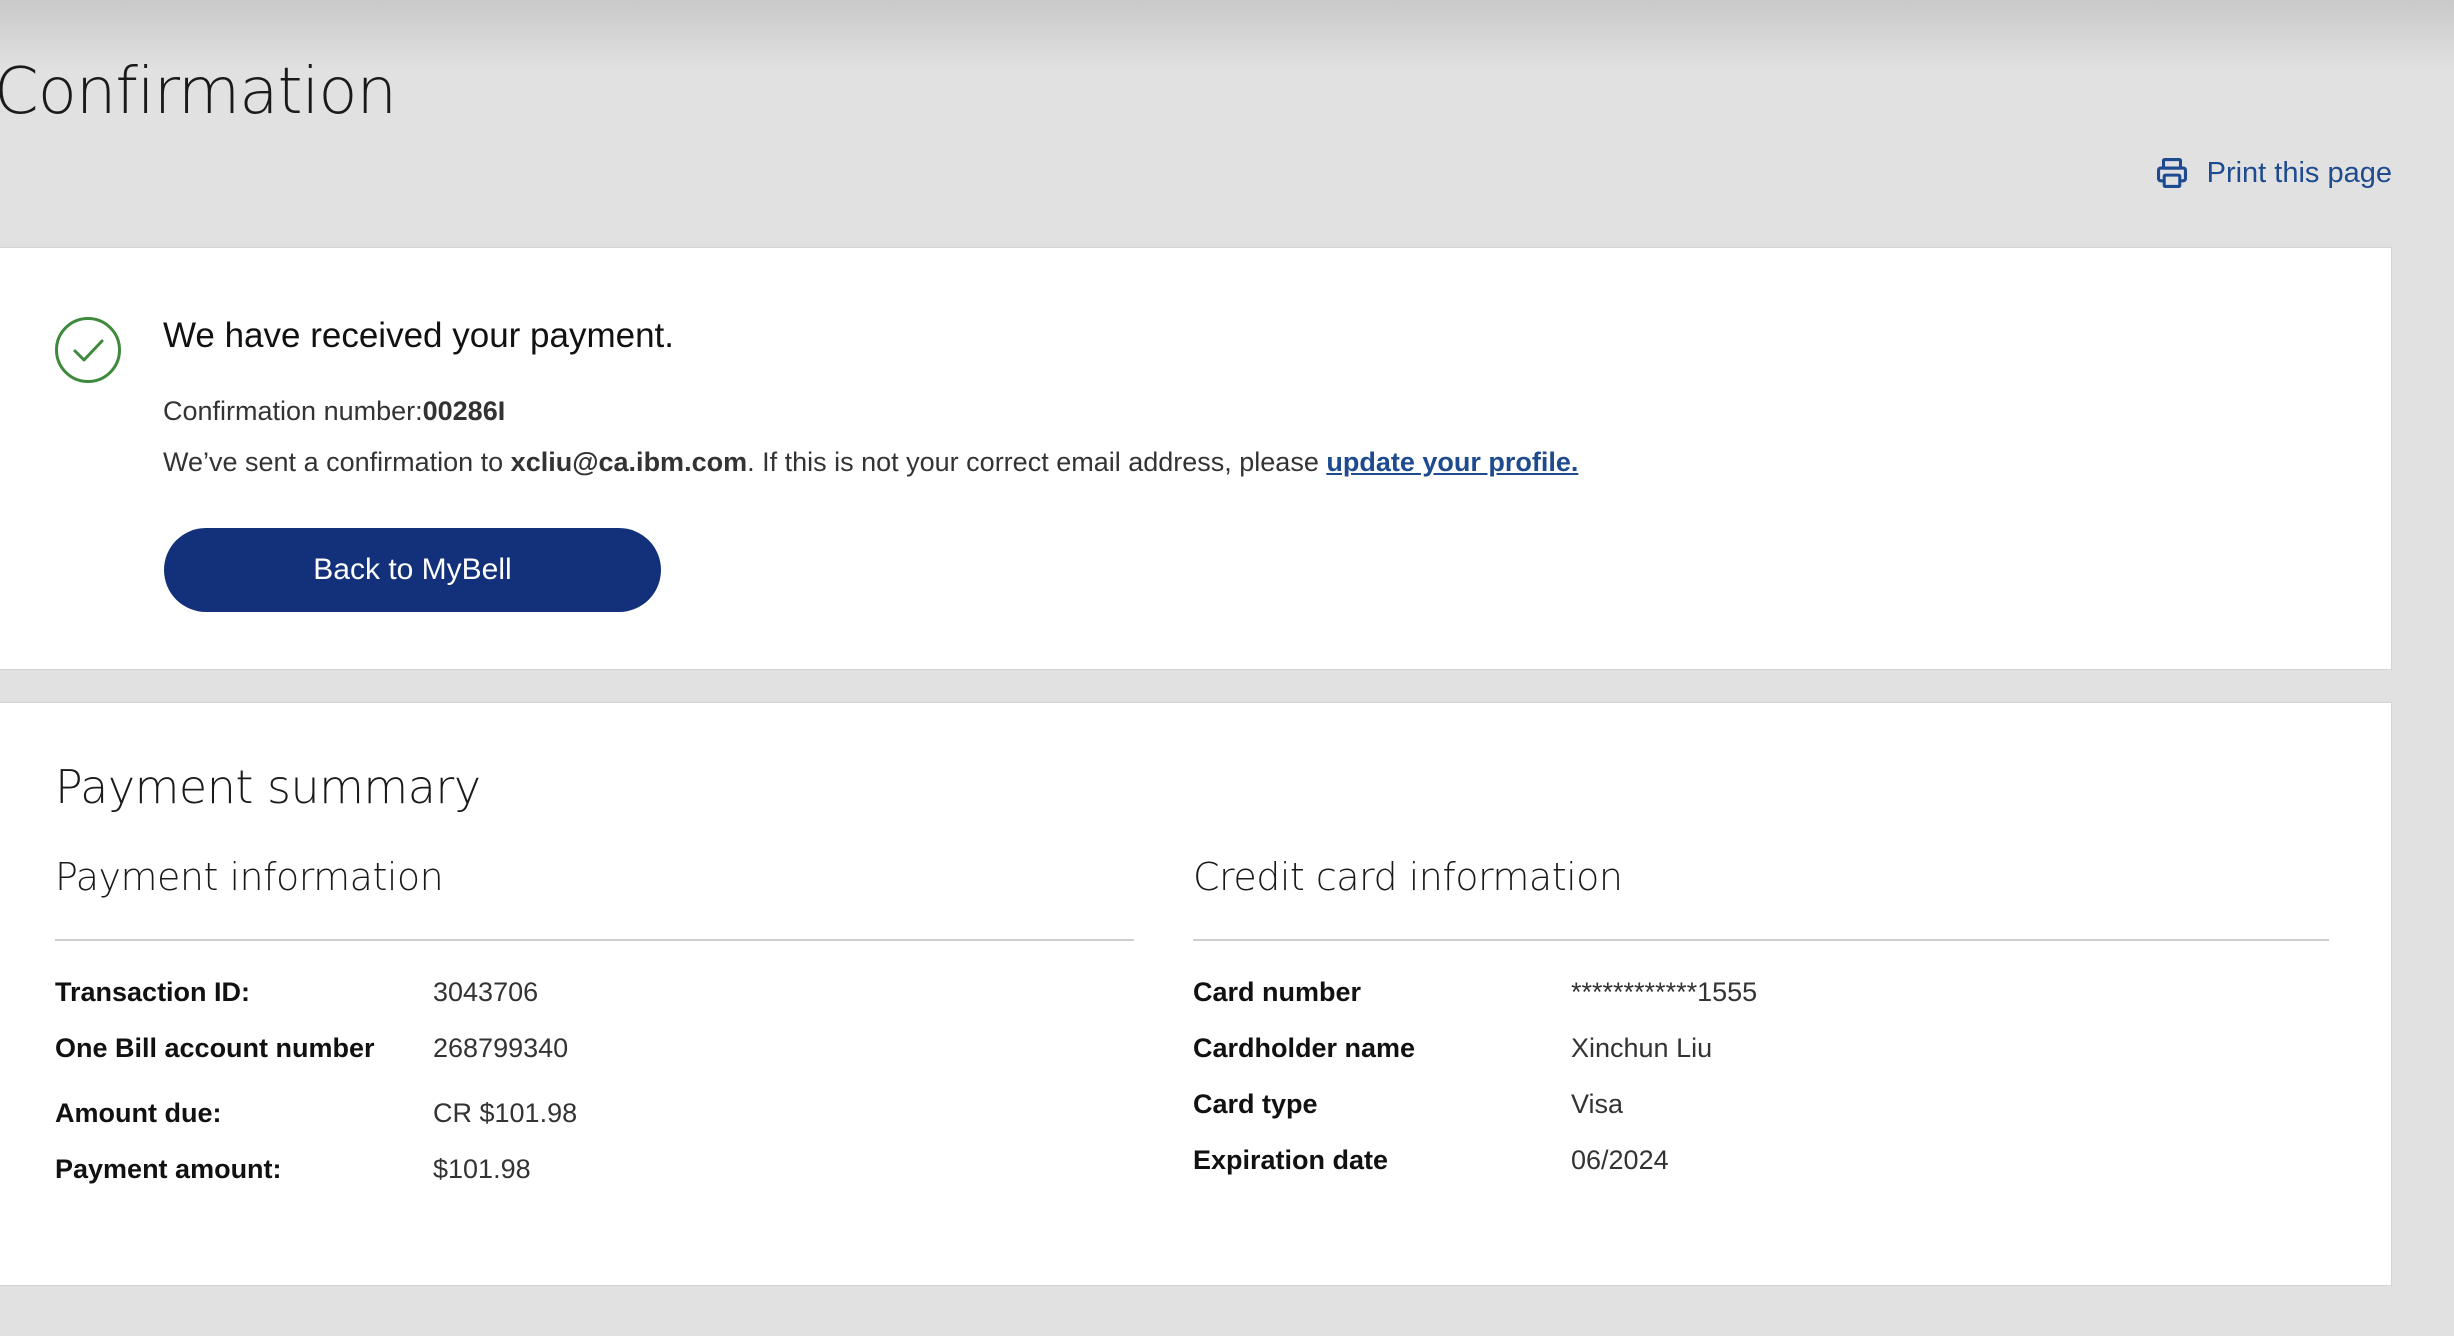 Image resolution: width=2454 pixels, height=1336 pixels. What do you see at coordinates (505, 1113) in the screenshot?
I see `amount-due-value: CR $101.98` at bounding box center [505, 1113].